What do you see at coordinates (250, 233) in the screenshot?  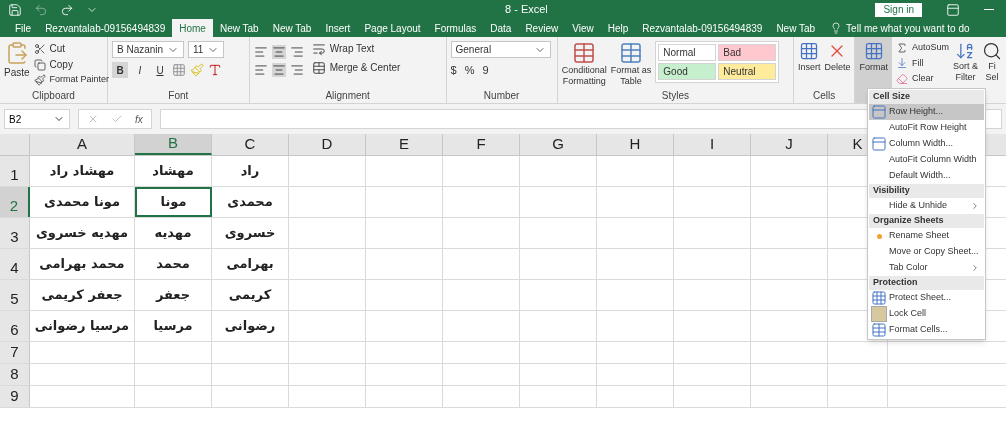 I see `table-cell: خسروی` at bounding box center [250, 233].